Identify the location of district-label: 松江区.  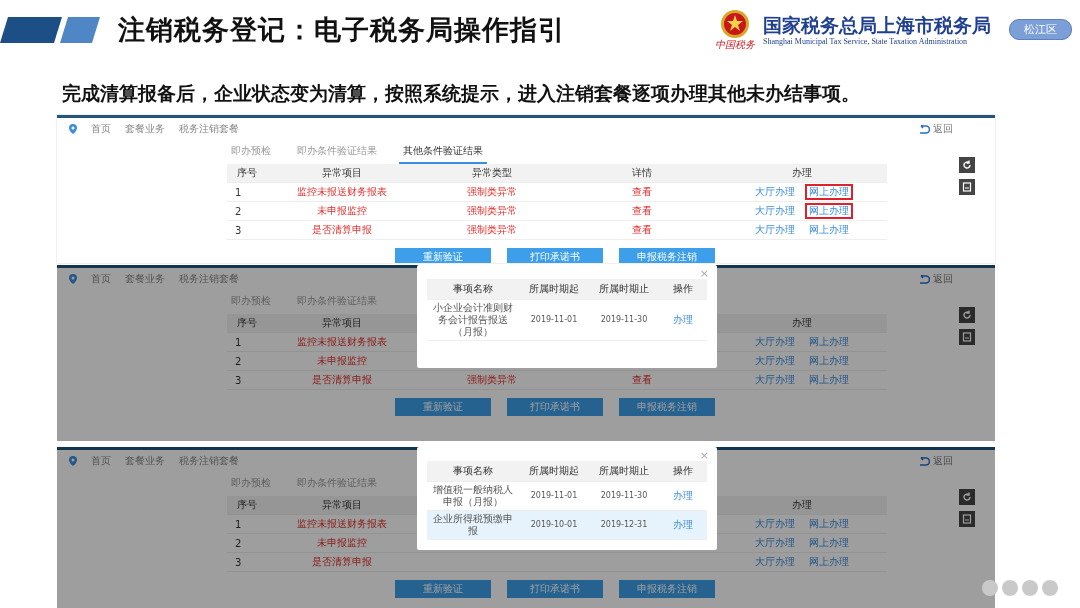
(1040, 29).